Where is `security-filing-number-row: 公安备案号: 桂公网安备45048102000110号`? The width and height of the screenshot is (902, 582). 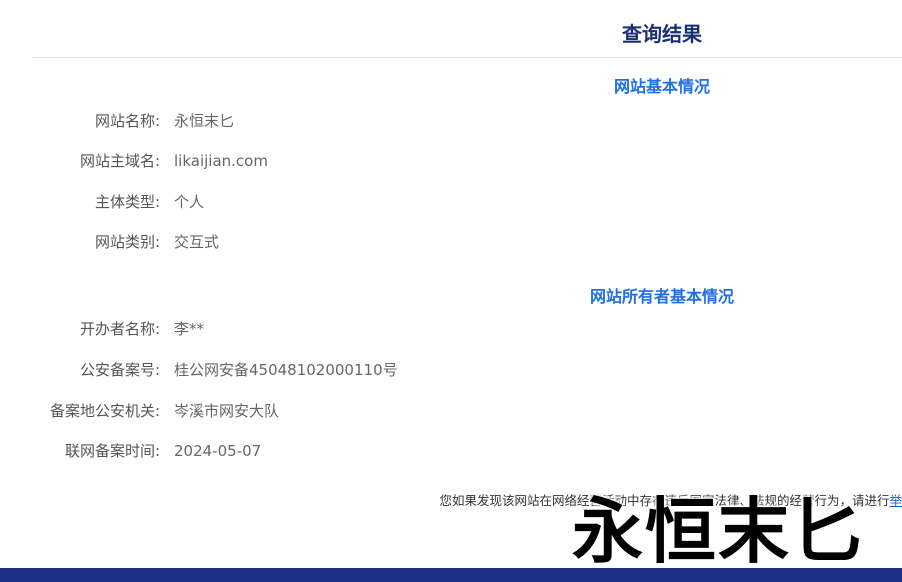
security-filing-number-row: 公安备案号: 桂公网安备45048102000110号 is located at coordinates (350, 370).